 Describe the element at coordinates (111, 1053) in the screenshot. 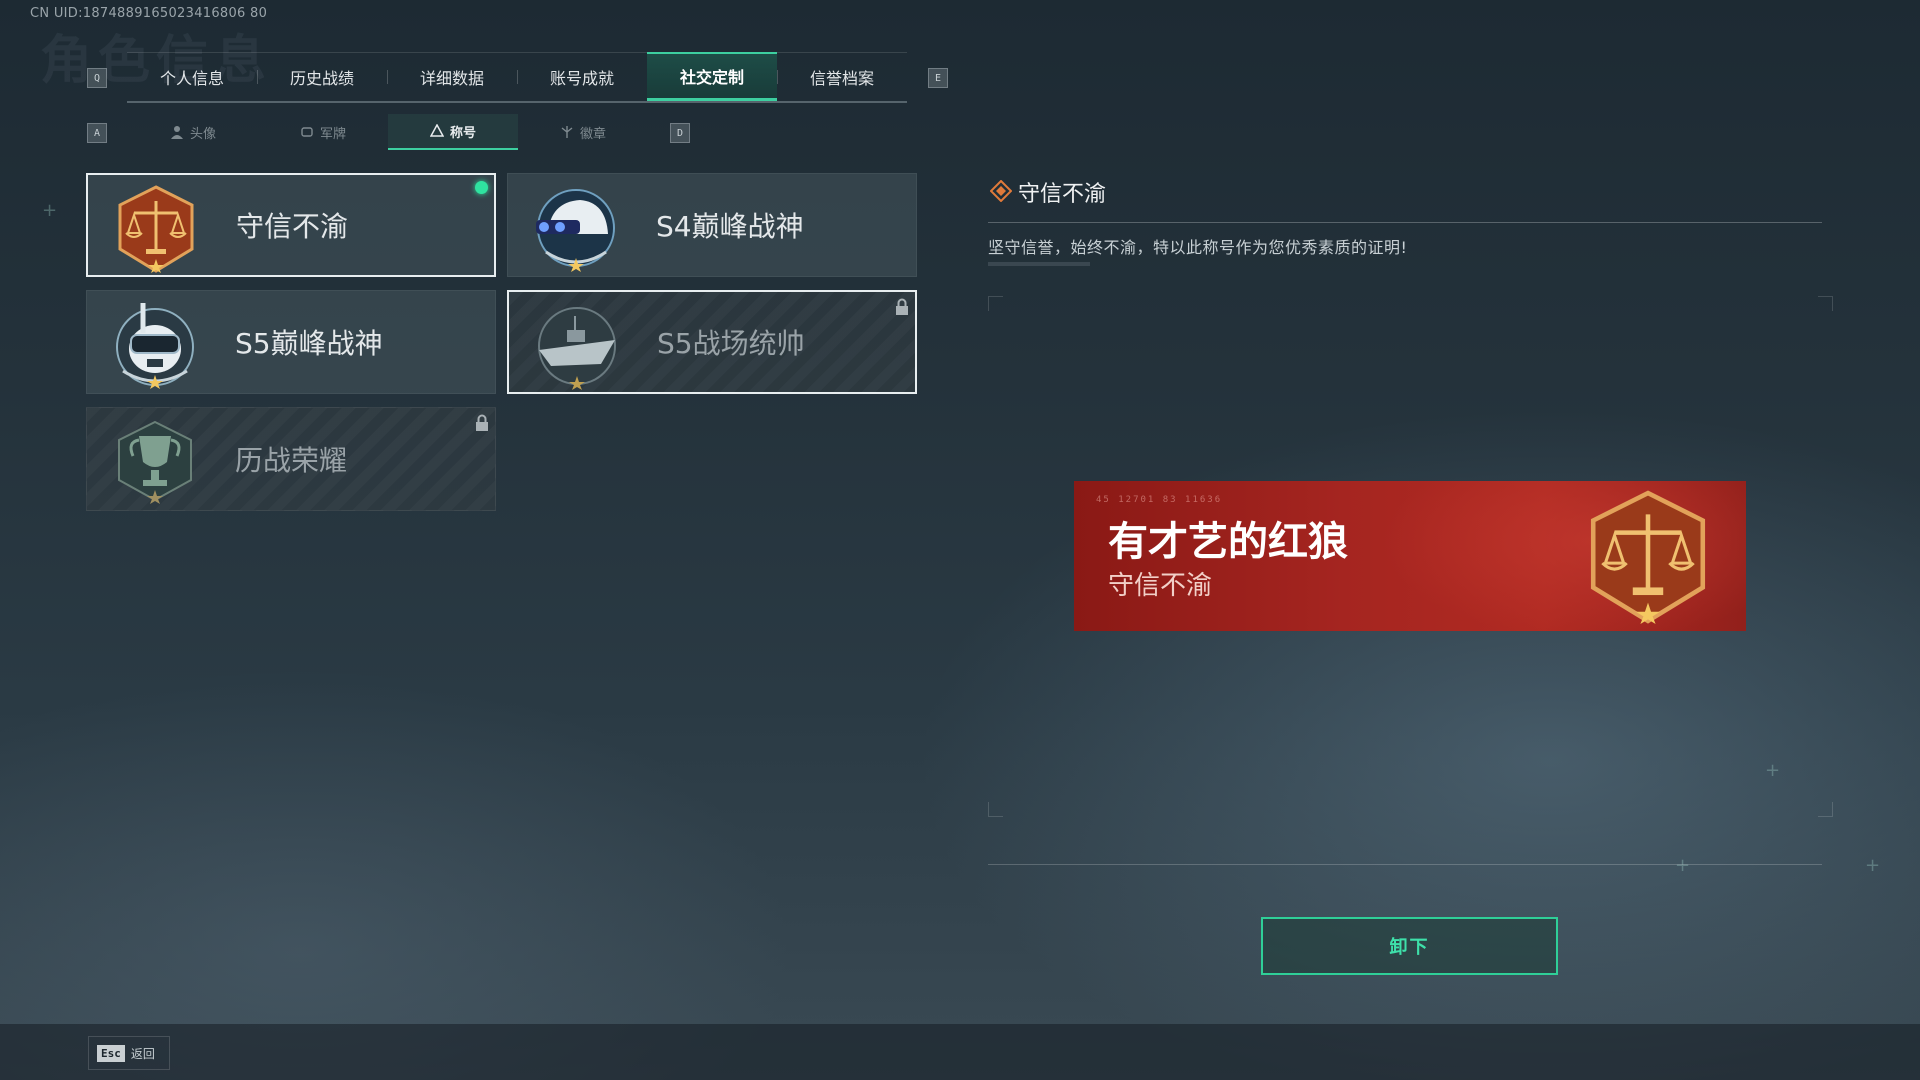

I see `esc-key-hint: Esc` at that location.